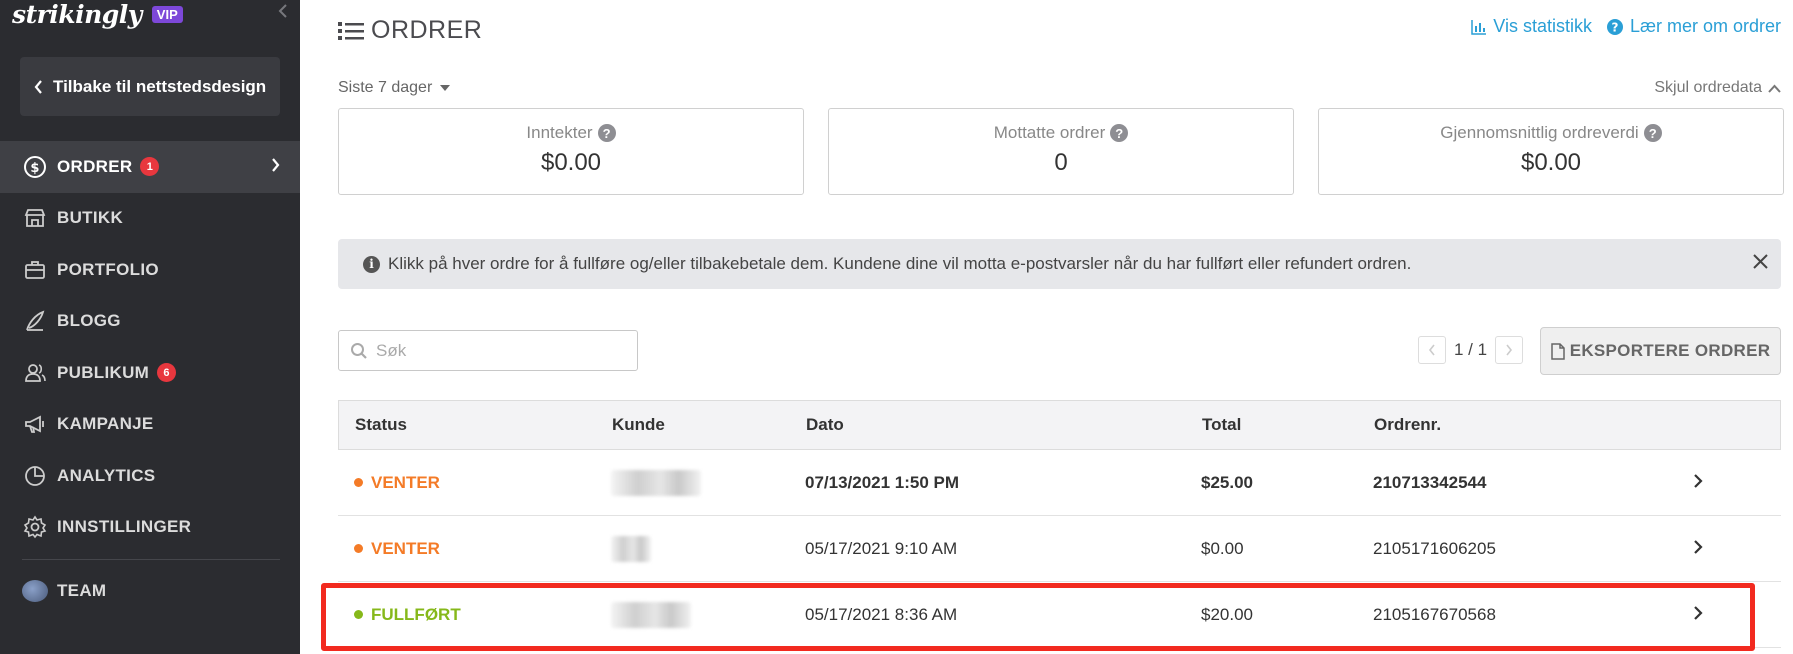 The image size is (1793, 654). I want to click on search-input, so click(496, 350).